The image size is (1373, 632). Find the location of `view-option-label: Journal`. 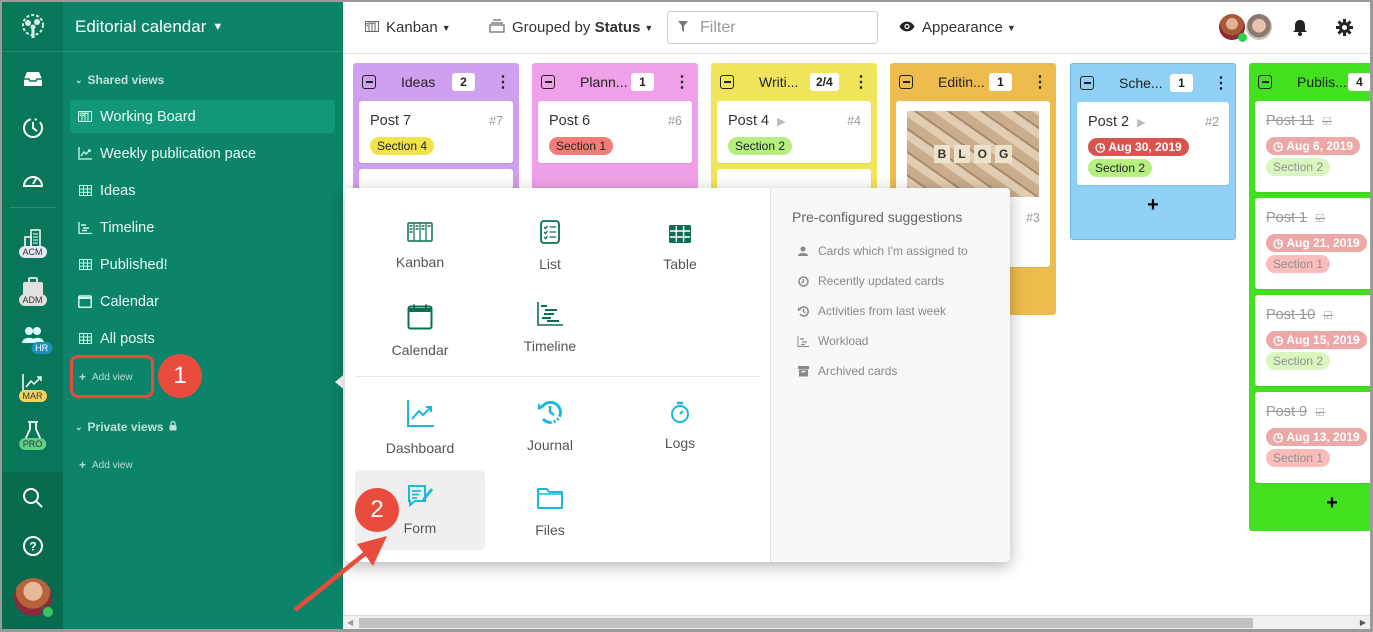

view-option-label: Journal is located at coordinates (550, 445).